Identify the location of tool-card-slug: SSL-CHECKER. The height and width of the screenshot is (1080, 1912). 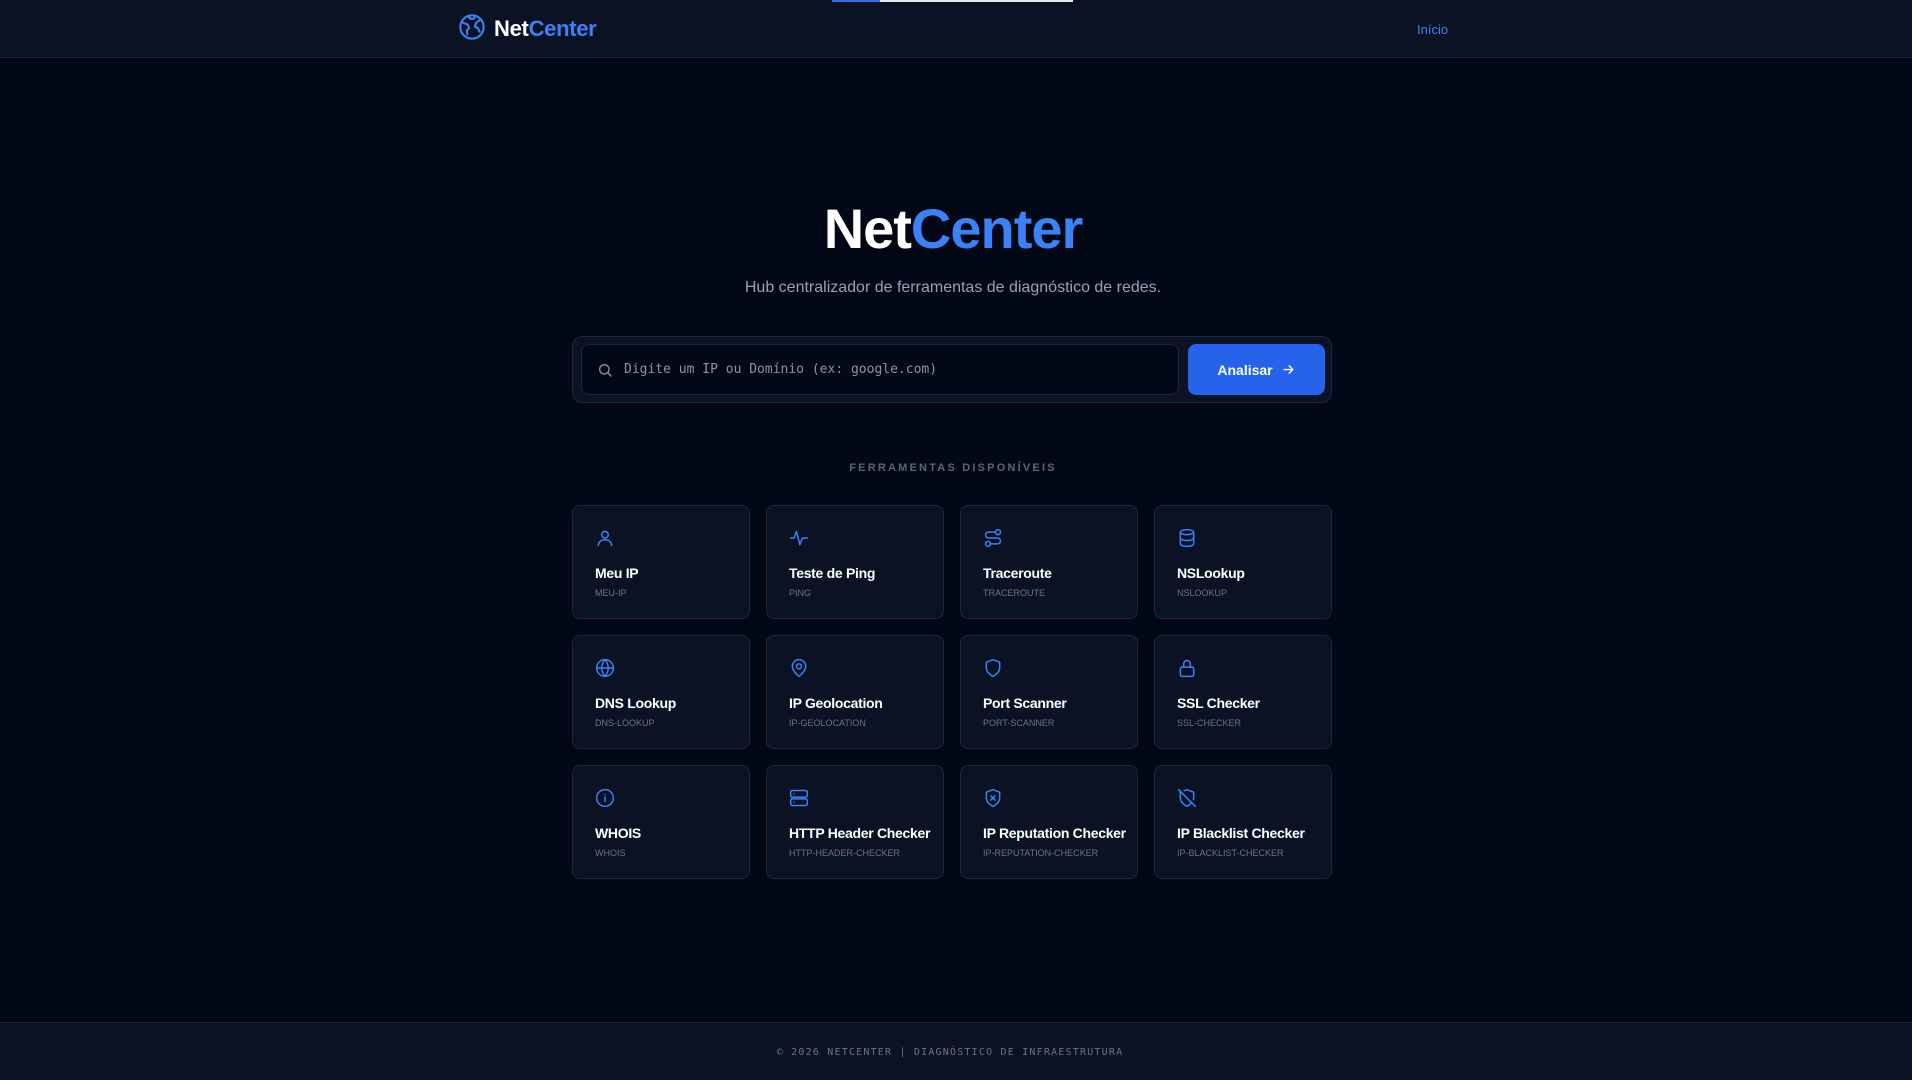
(1209, 723).